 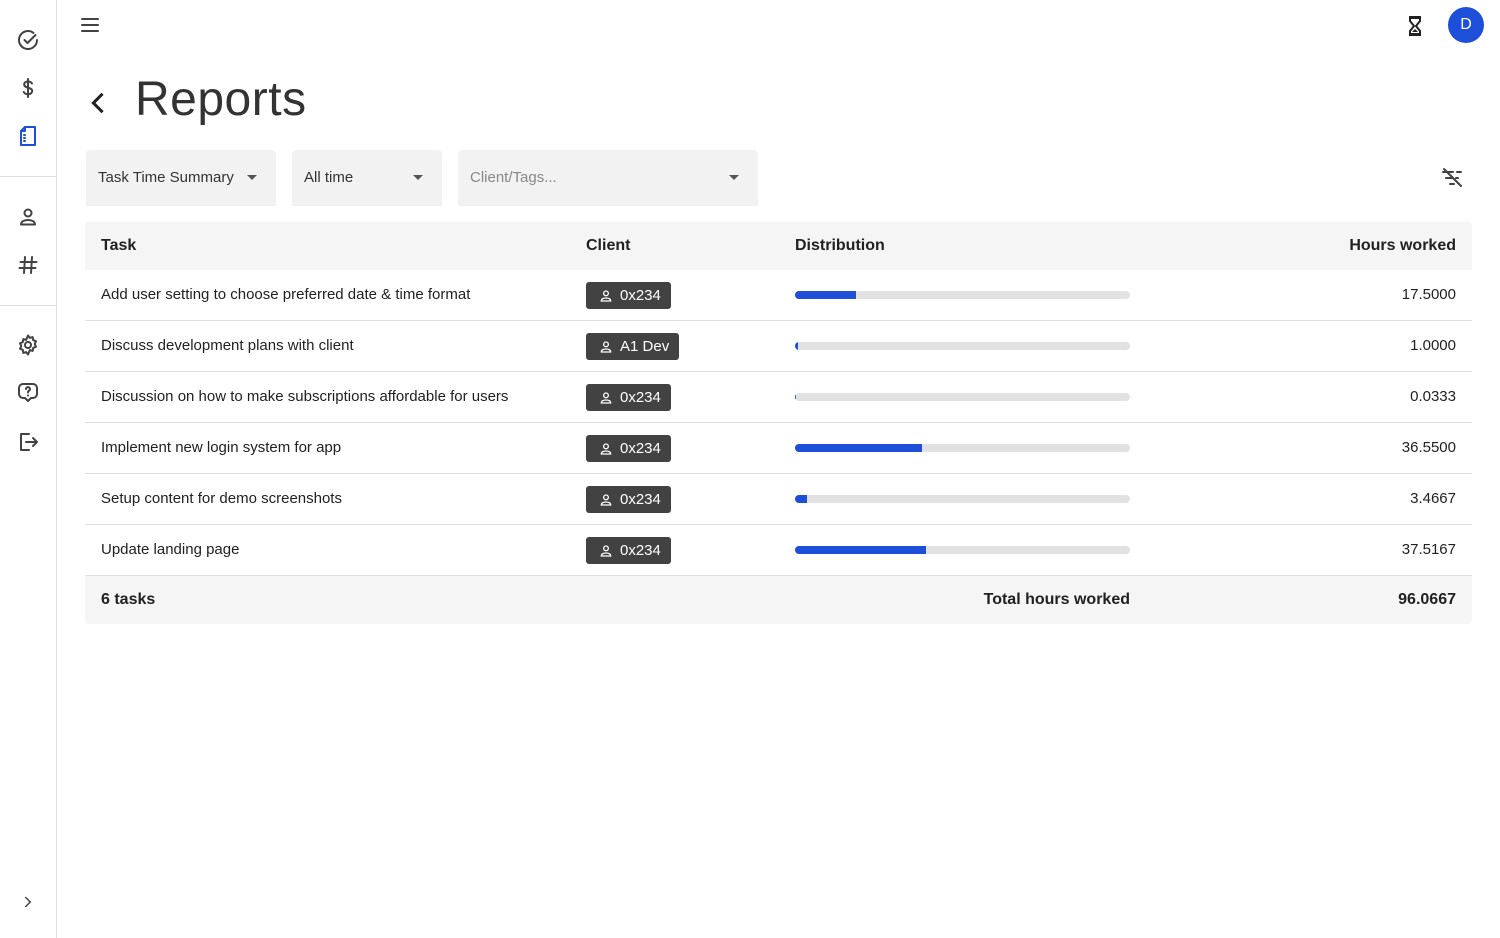 I want to click on task-name: Setup content for demo screenshots, so click(x=221, y=498).